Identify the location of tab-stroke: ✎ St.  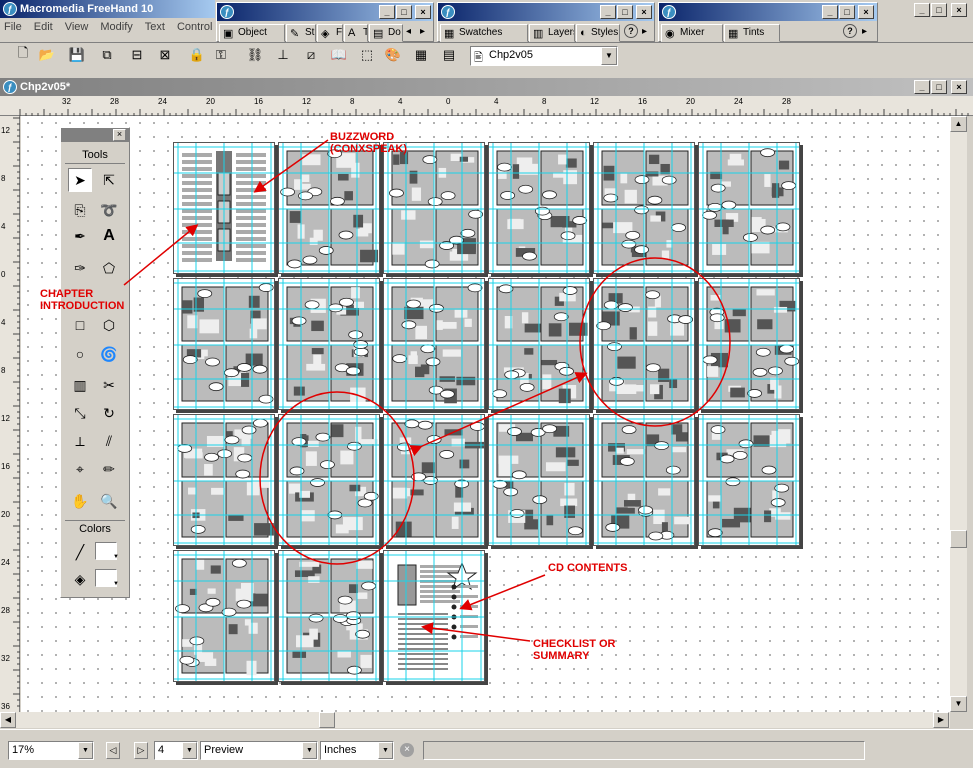
(301, 33).